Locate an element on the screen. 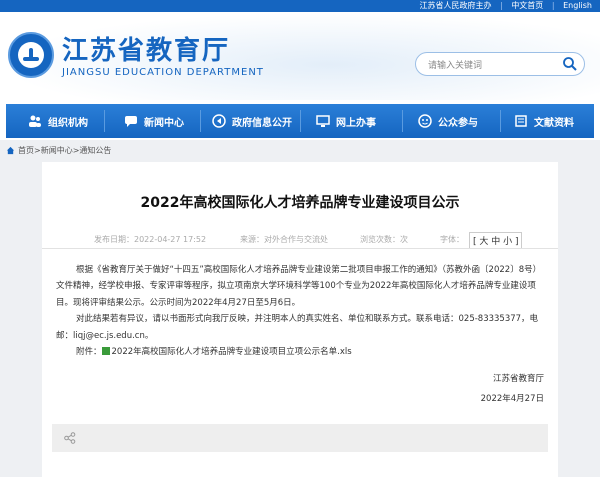 The image size is (600, 477). excel-file-icon is located at coordinates (105, 351).